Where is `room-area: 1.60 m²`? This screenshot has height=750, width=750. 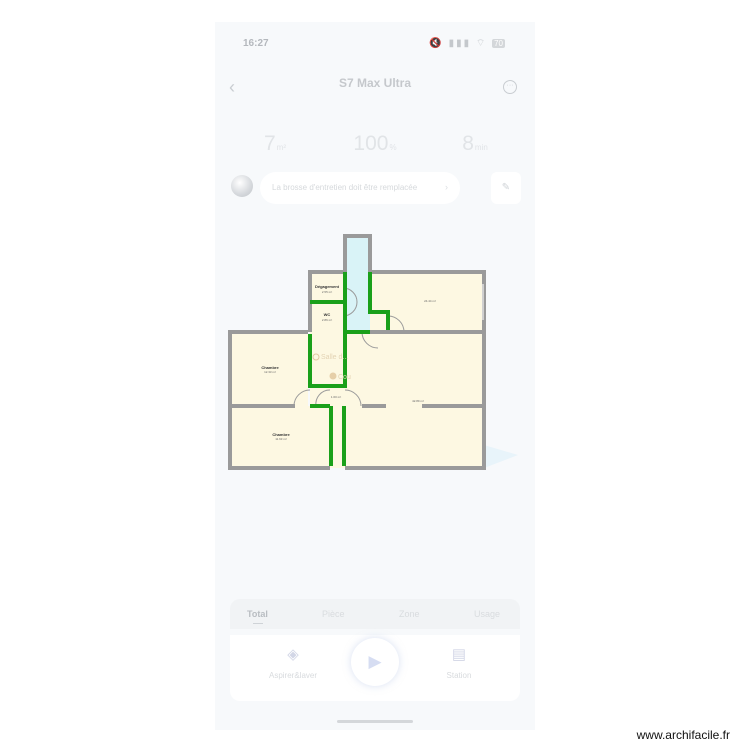
room-area: 1.60 m² is located at coordinates (336, 397).